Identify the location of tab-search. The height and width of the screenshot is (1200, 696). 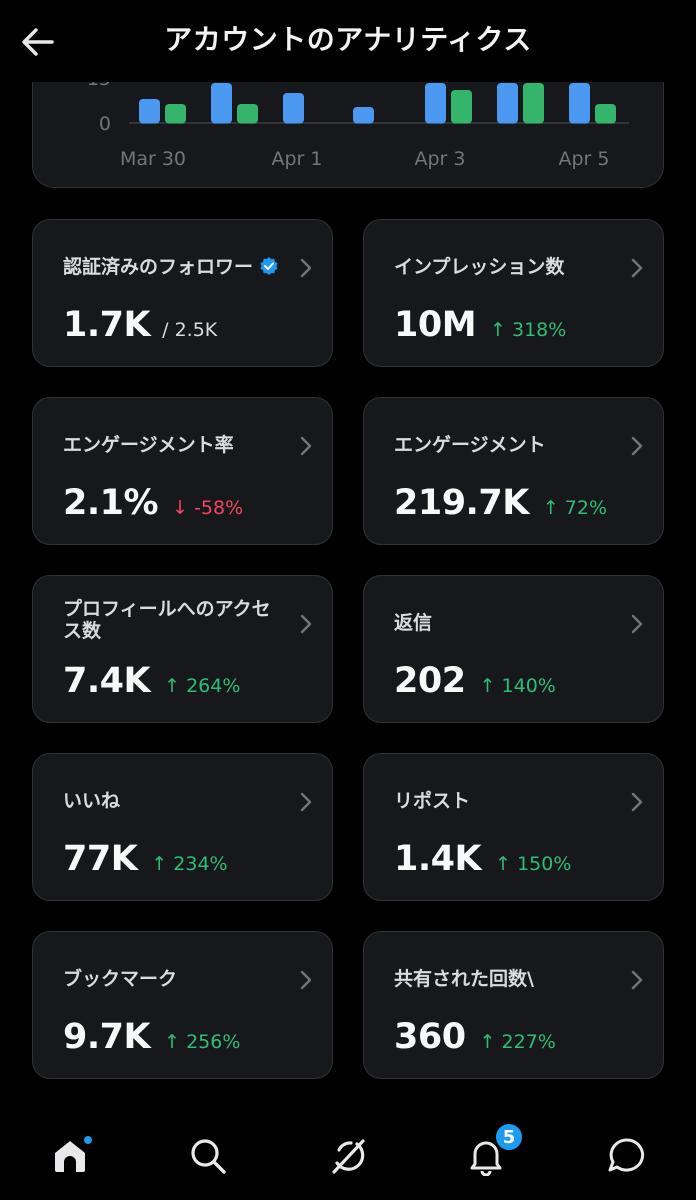
(208, 1156).